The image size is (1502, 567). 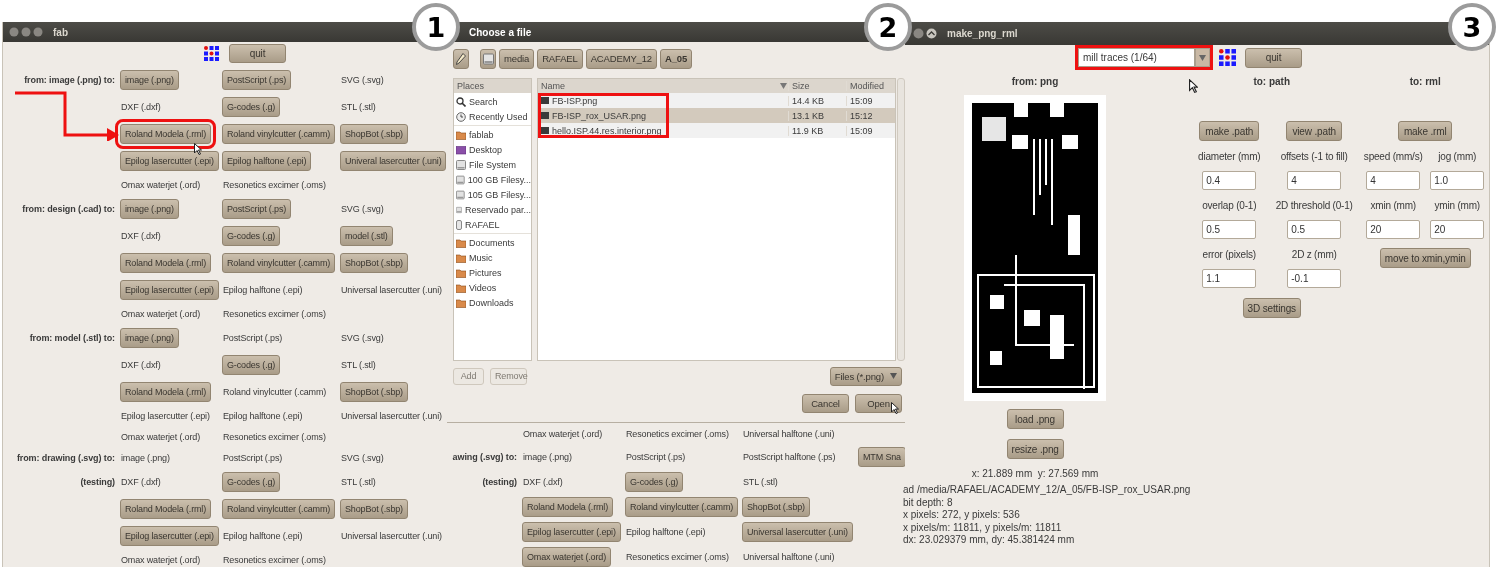 I want to click on place-item: Downloads, so click(x=492, y=302).